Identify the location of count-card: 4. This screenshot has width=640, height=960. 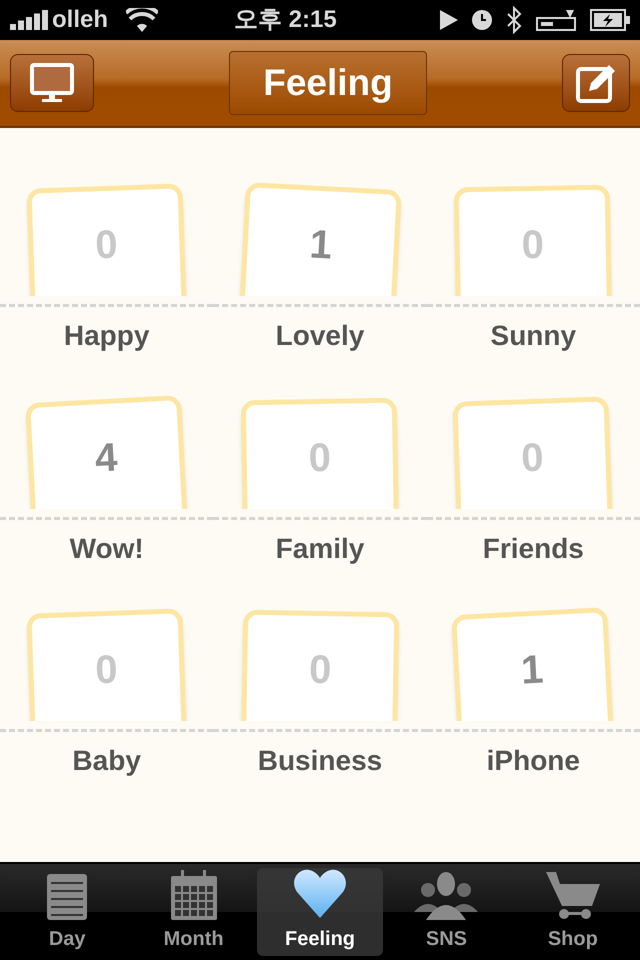
(106, 451).